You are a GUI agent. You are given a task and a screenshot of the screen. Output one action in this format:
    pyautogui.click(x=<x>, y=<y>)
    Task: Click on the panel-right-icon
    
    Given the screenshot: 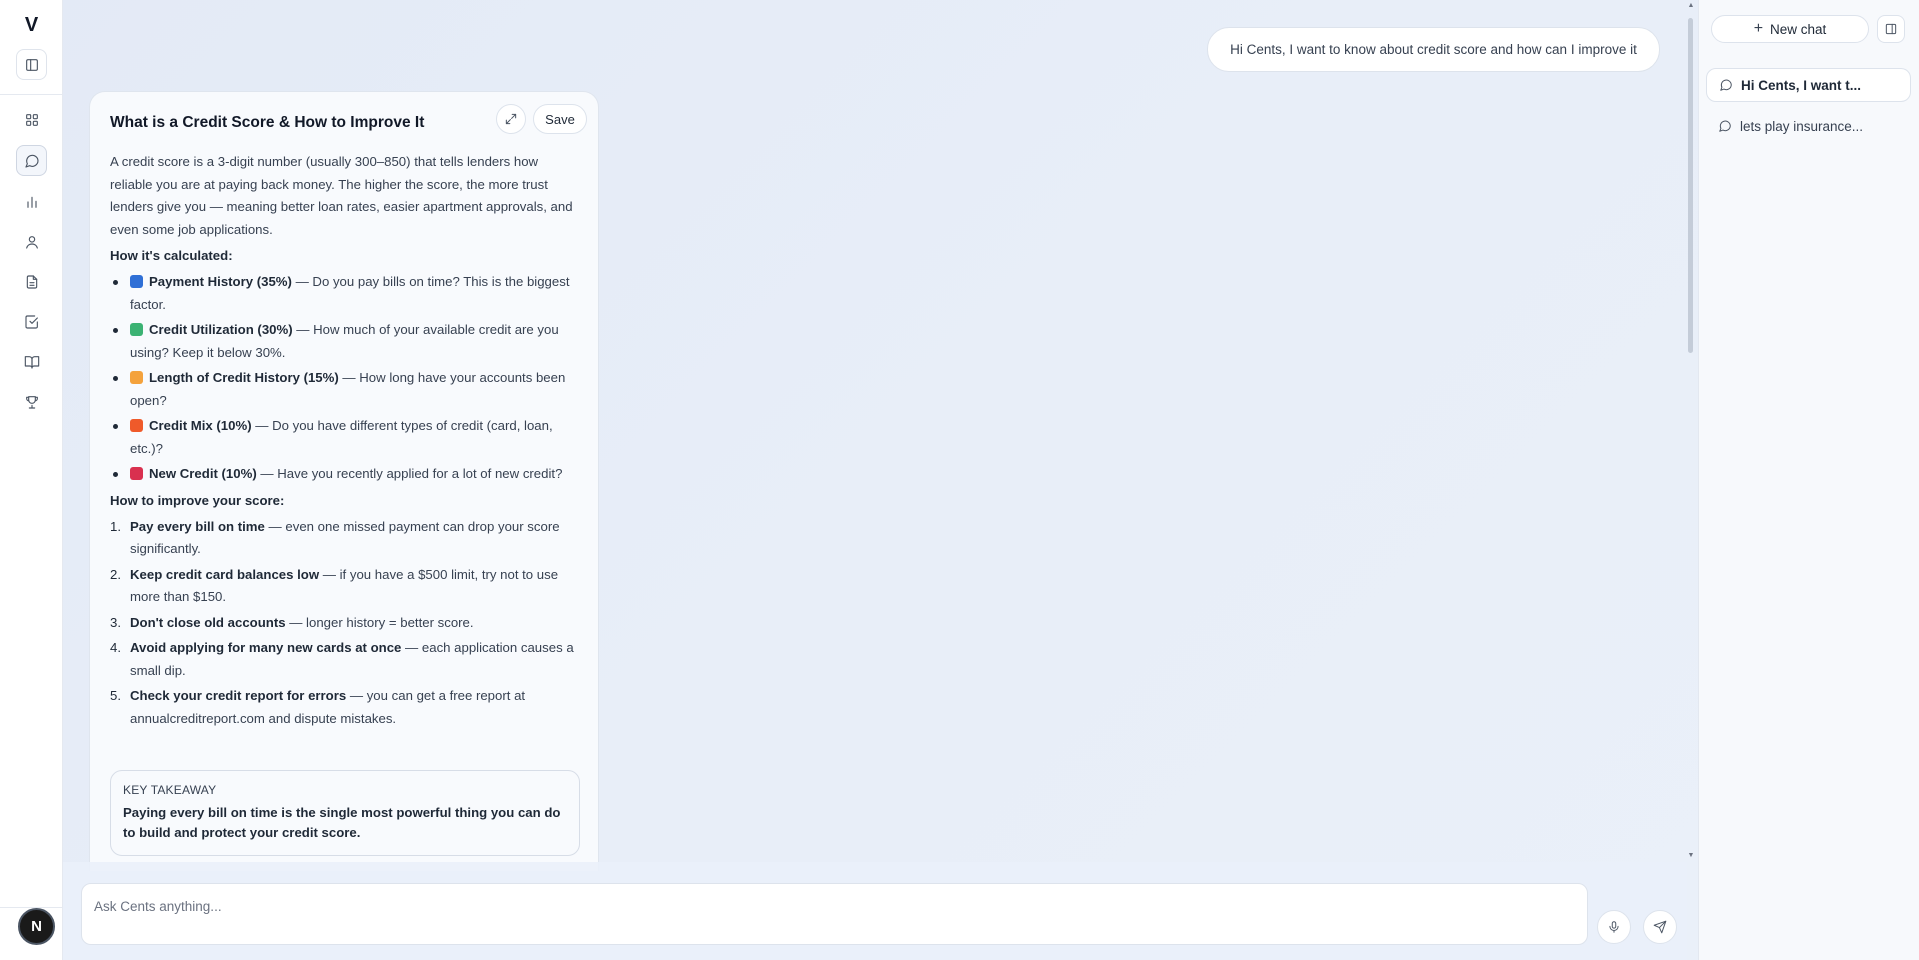 What is the action you would take?
    pyautogui.click(x=1891, y=29)
    